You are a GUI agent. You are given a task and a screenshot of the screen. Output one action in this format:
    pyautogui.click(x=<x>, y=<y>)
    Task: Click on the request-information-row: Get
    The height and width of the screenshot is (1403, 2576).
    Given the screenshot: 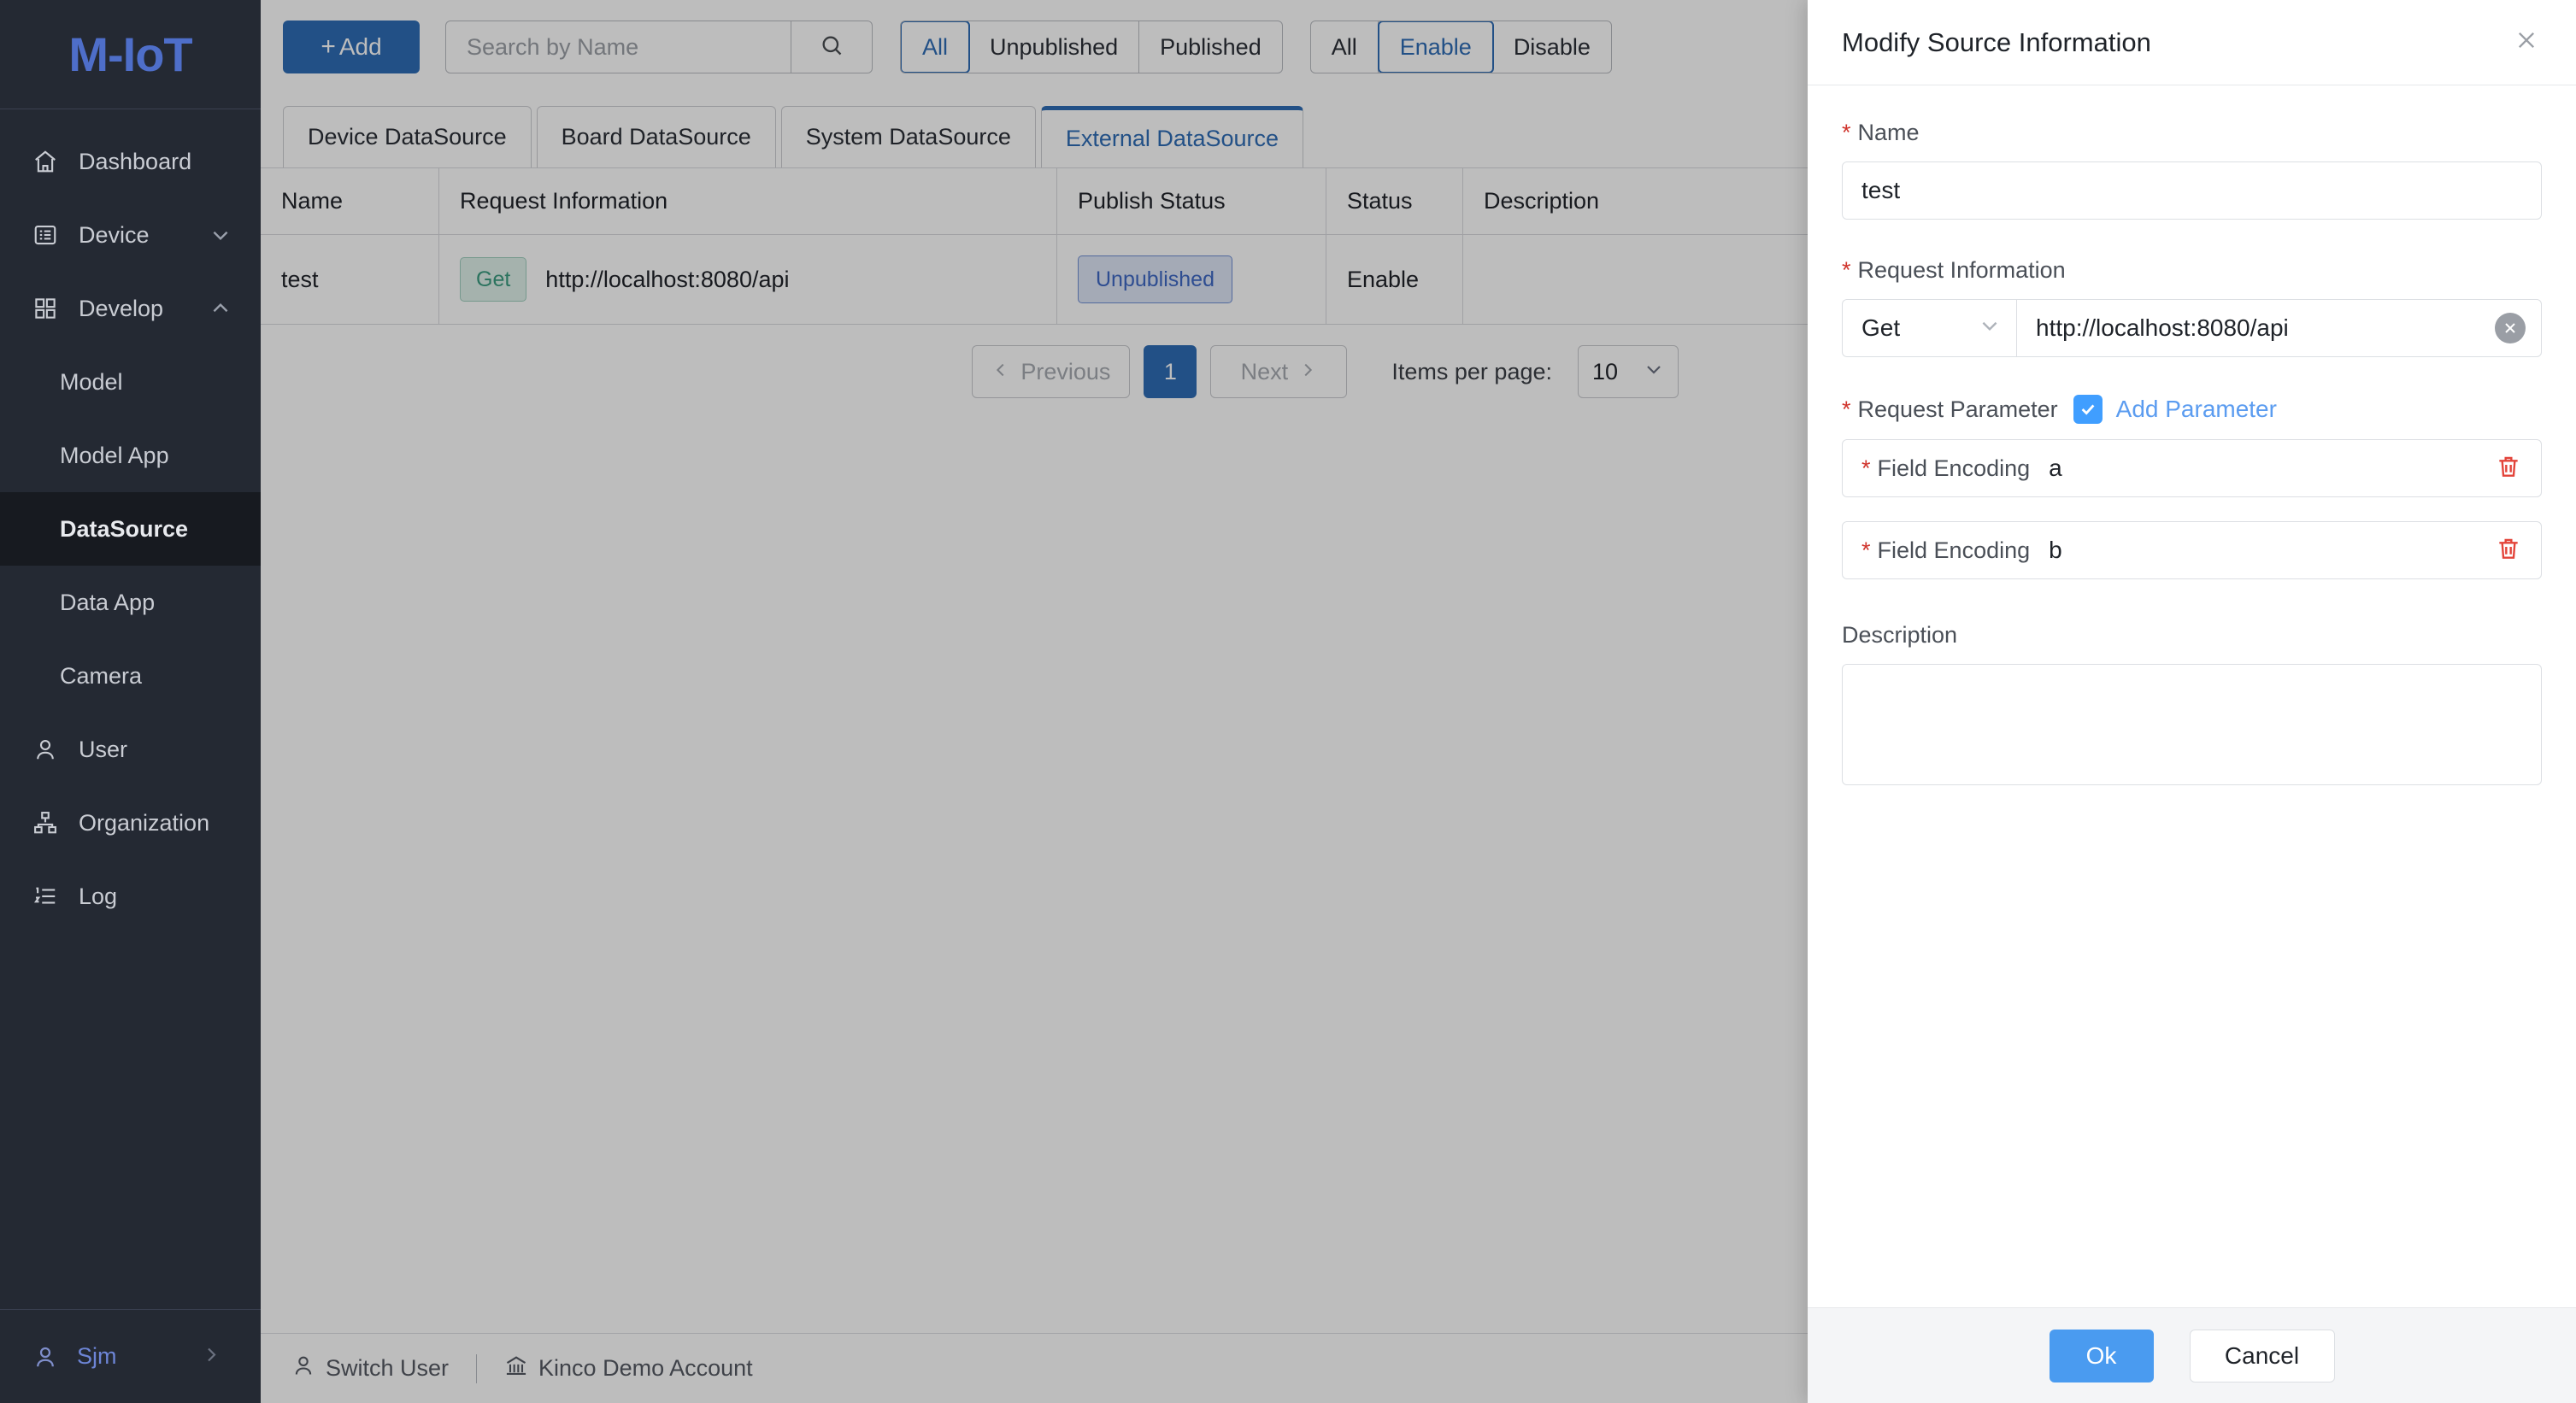 What is the action you would take?
    pyautogui.click(x=2192, y=328)
    